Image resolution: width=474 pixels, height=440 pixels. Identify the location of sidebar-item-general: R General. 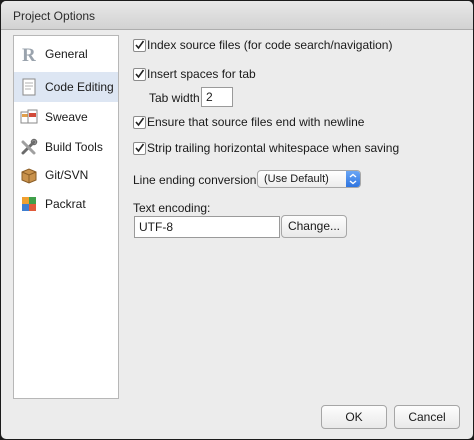
(66, 54).